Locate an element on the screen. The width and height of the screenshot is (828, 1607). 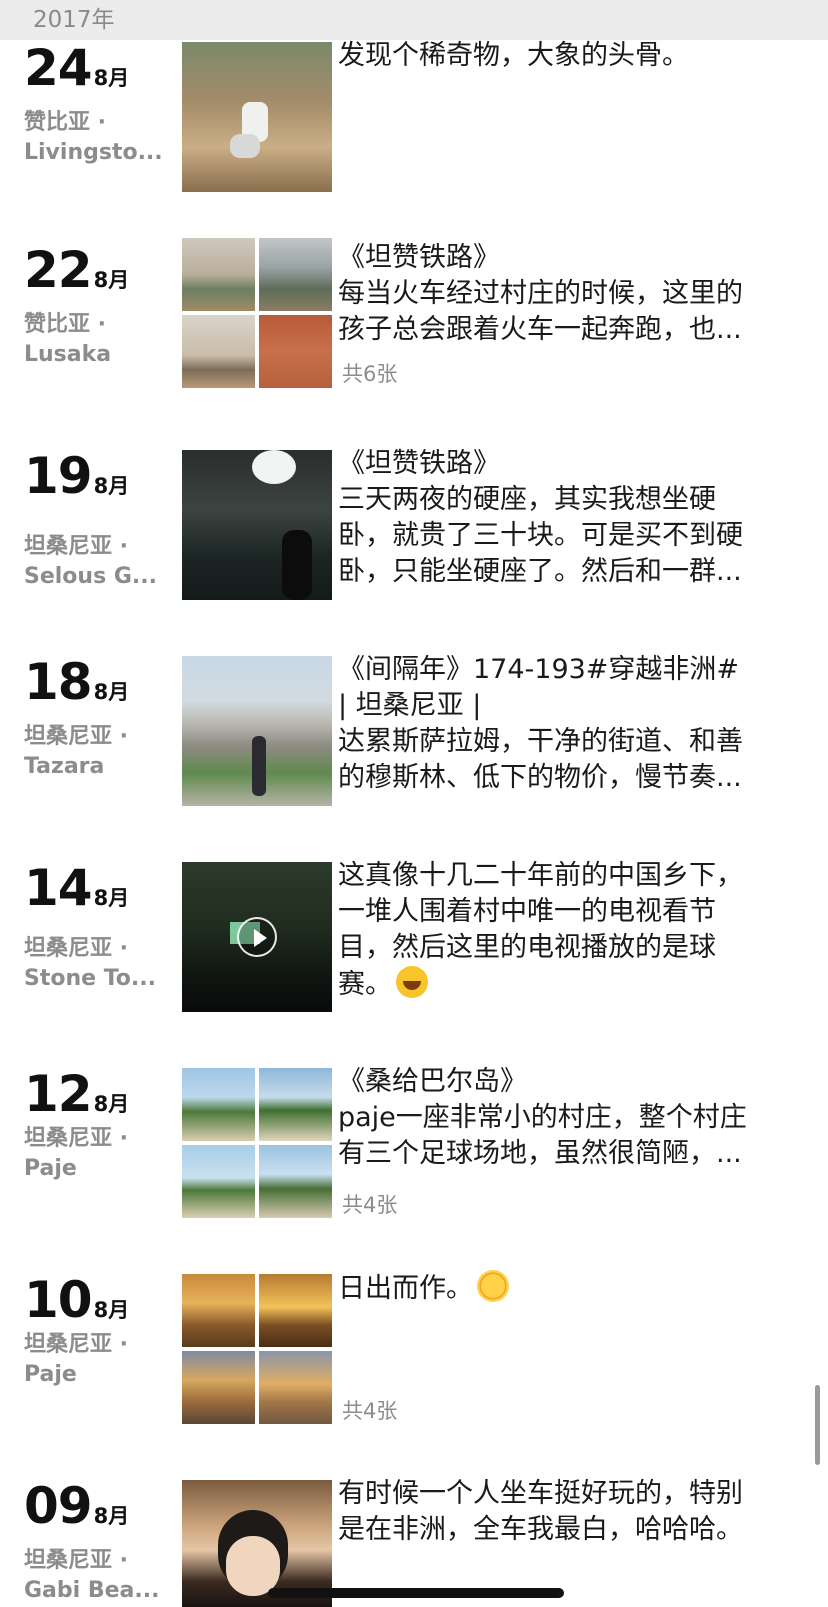
post-text-line: 三天两夜的硬座，其实我想坐硬 is located at coordinates (527, 499).